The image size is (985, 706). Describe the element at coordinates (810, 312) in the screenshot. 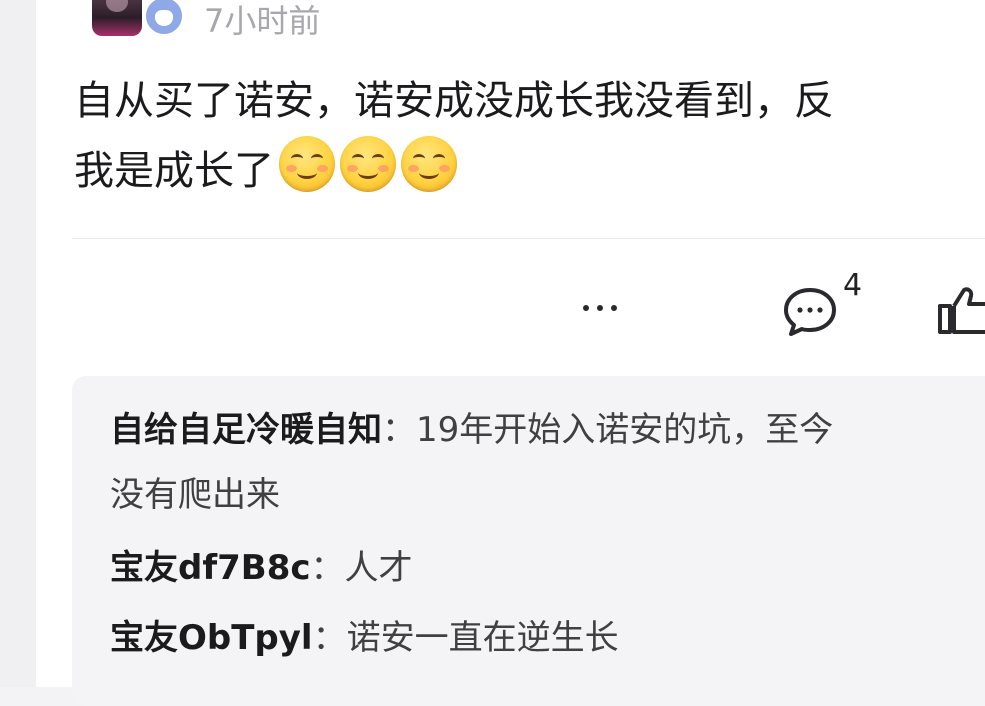

I see `comment-icon` at that location.